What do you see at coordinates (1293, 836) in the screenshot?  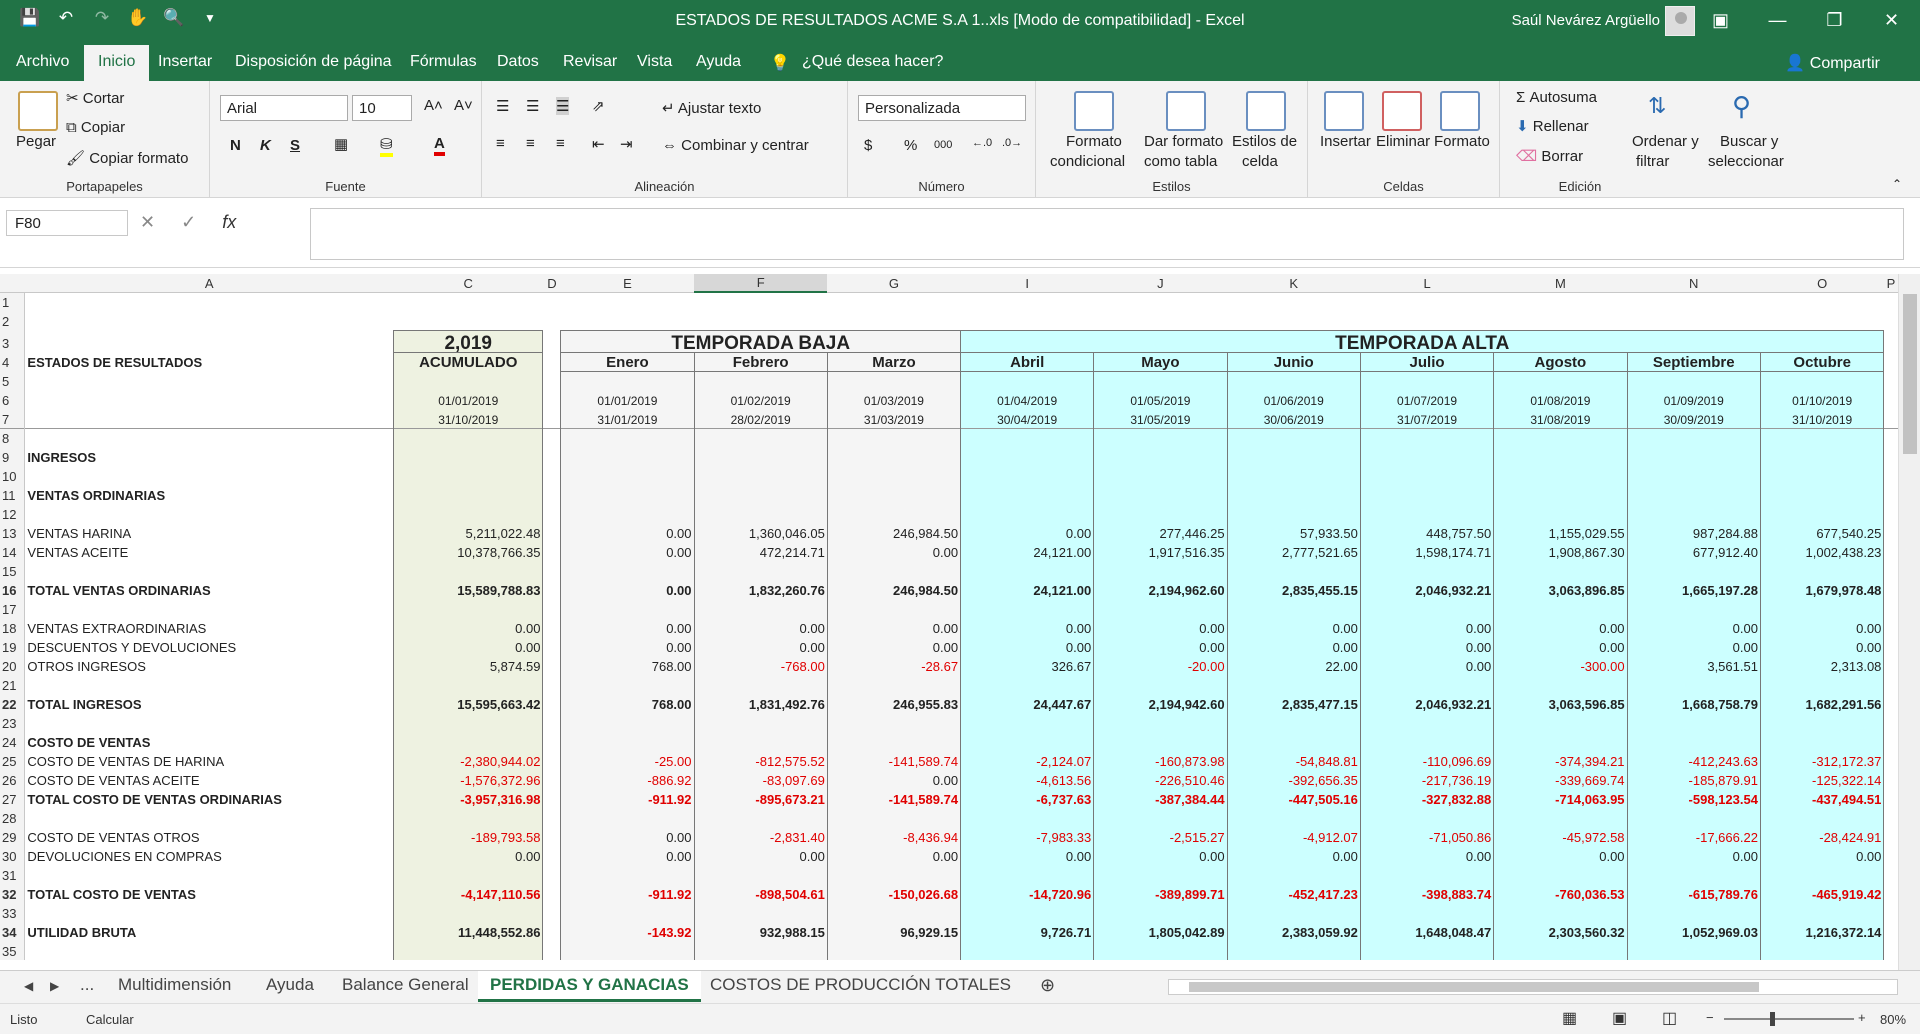 I see `value-cell: -4,912.07` at bounding box center [1293, 836].